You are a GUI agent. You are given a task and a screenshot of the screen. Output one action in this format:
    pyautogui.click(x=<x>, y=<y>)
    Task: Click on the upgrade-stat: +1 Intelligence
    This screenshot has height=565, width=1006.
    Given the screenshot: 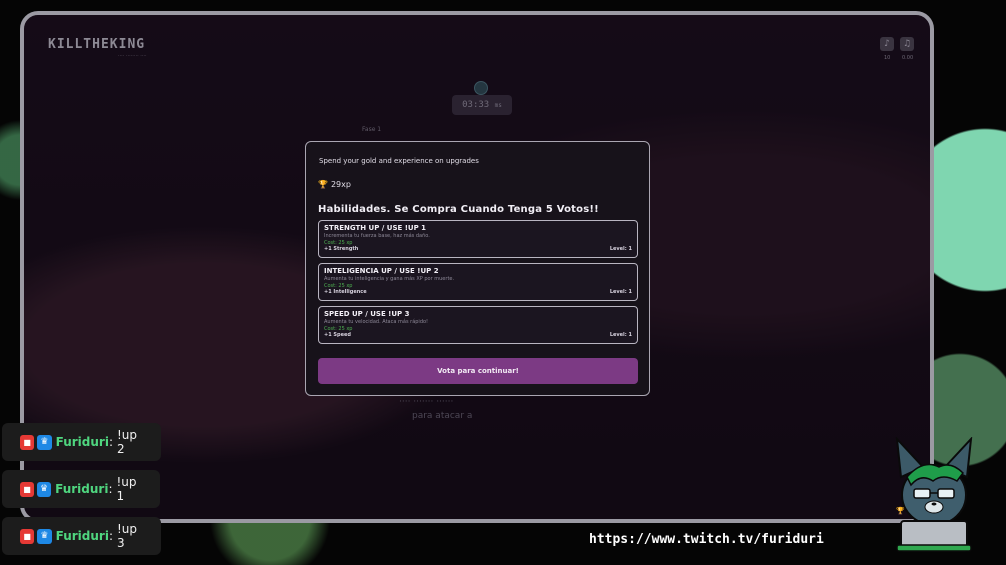 What is the action you would take?
    pyautogui.click(x=345, y=292)
    